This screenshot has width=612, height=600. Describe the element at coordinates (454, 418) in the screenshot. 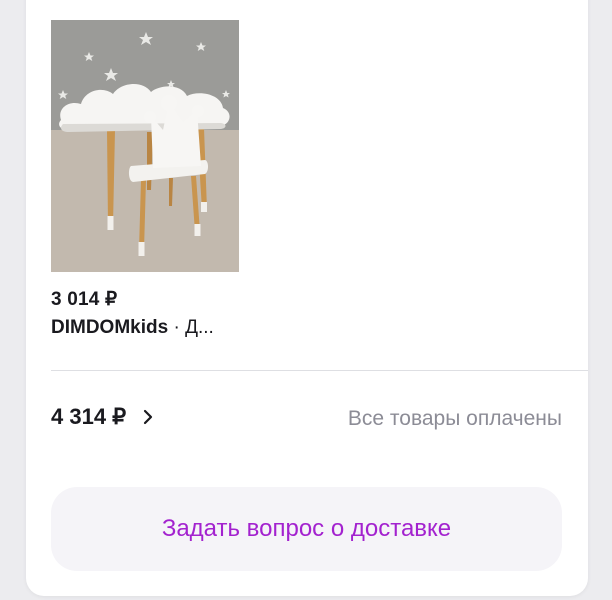

I see `payment-status: Все товары оплачены` at that location.